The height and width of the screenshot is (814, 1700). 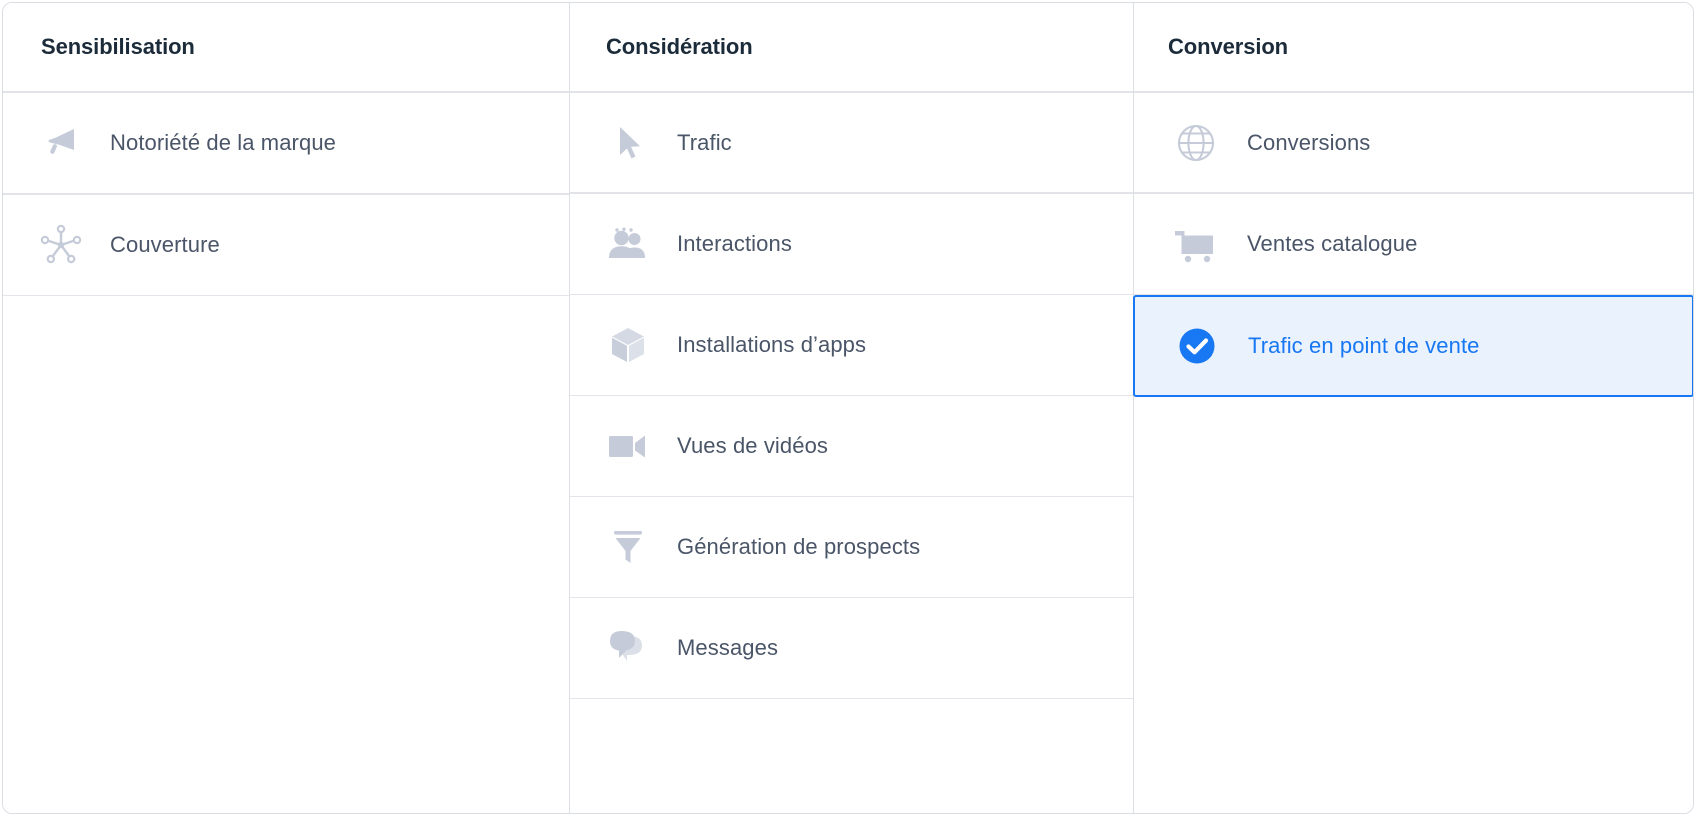 I want to click on objective-item-label: Ventes catalogue, so click(x=1332, y=243).